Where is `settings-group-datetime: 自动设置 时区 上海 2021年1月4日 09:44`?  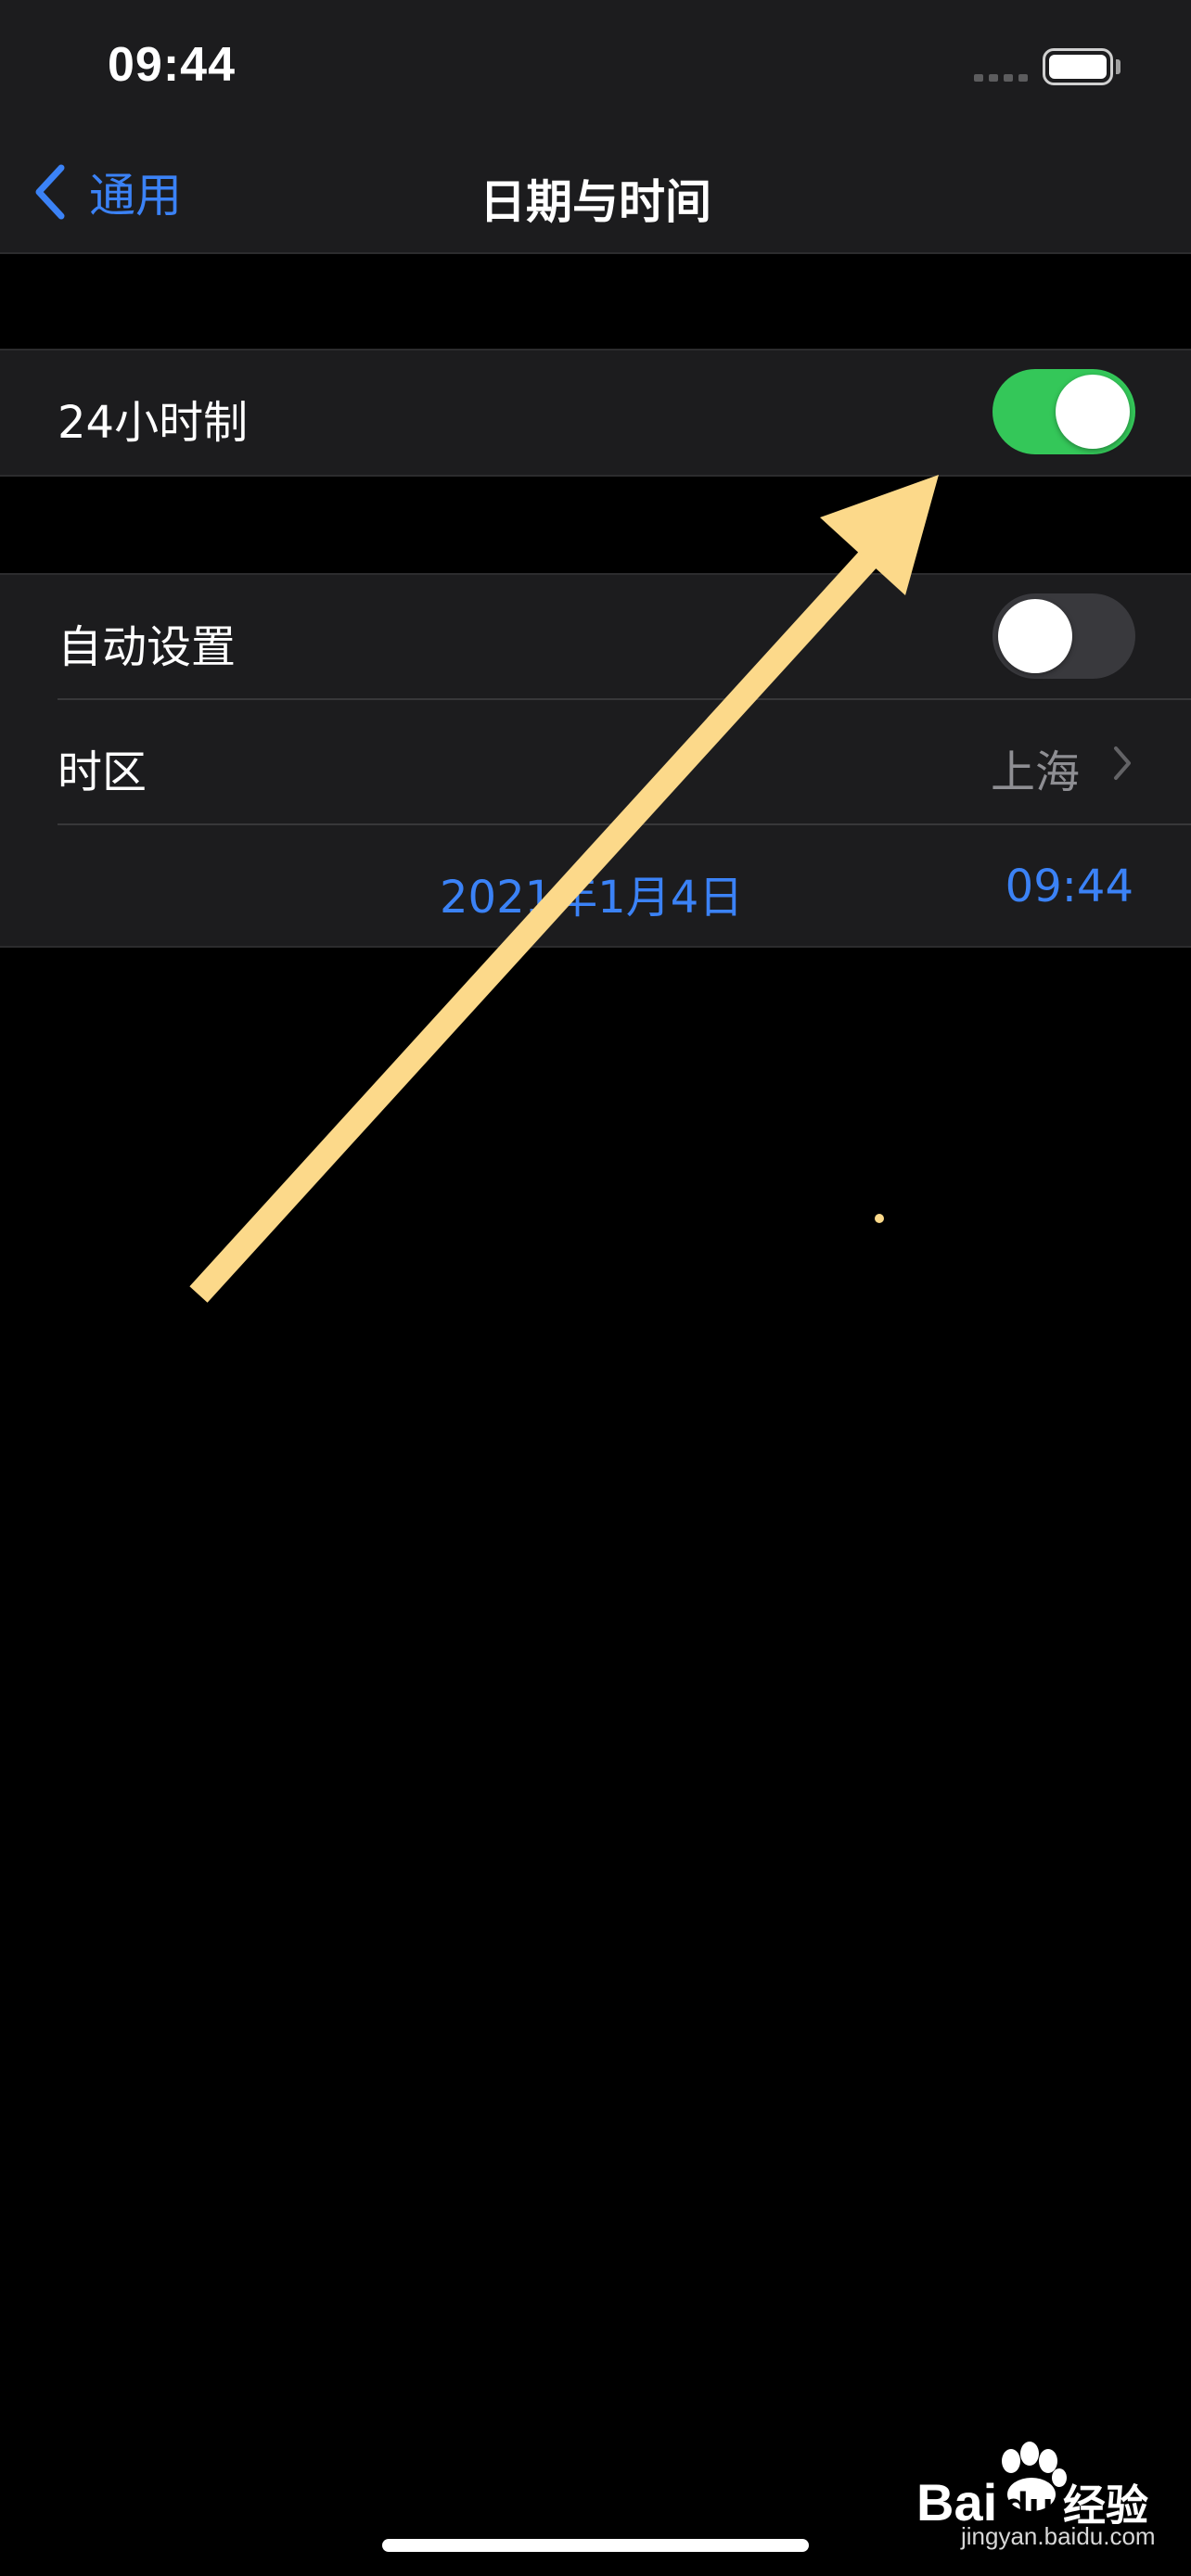 settings-group-datetime: 自动设置 时区 上海 2021年1月4日 09:44 is located at coordinates (595, 760).